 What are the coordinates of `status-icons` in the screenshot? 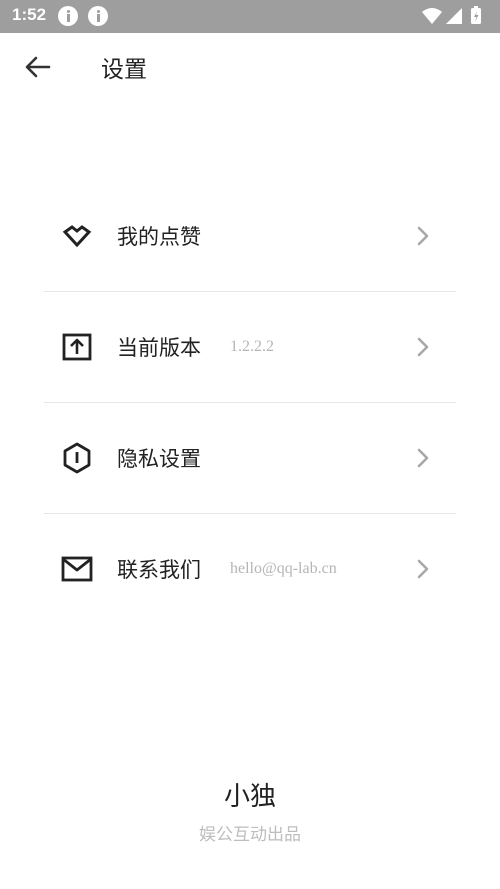 It's located at (454, 16).